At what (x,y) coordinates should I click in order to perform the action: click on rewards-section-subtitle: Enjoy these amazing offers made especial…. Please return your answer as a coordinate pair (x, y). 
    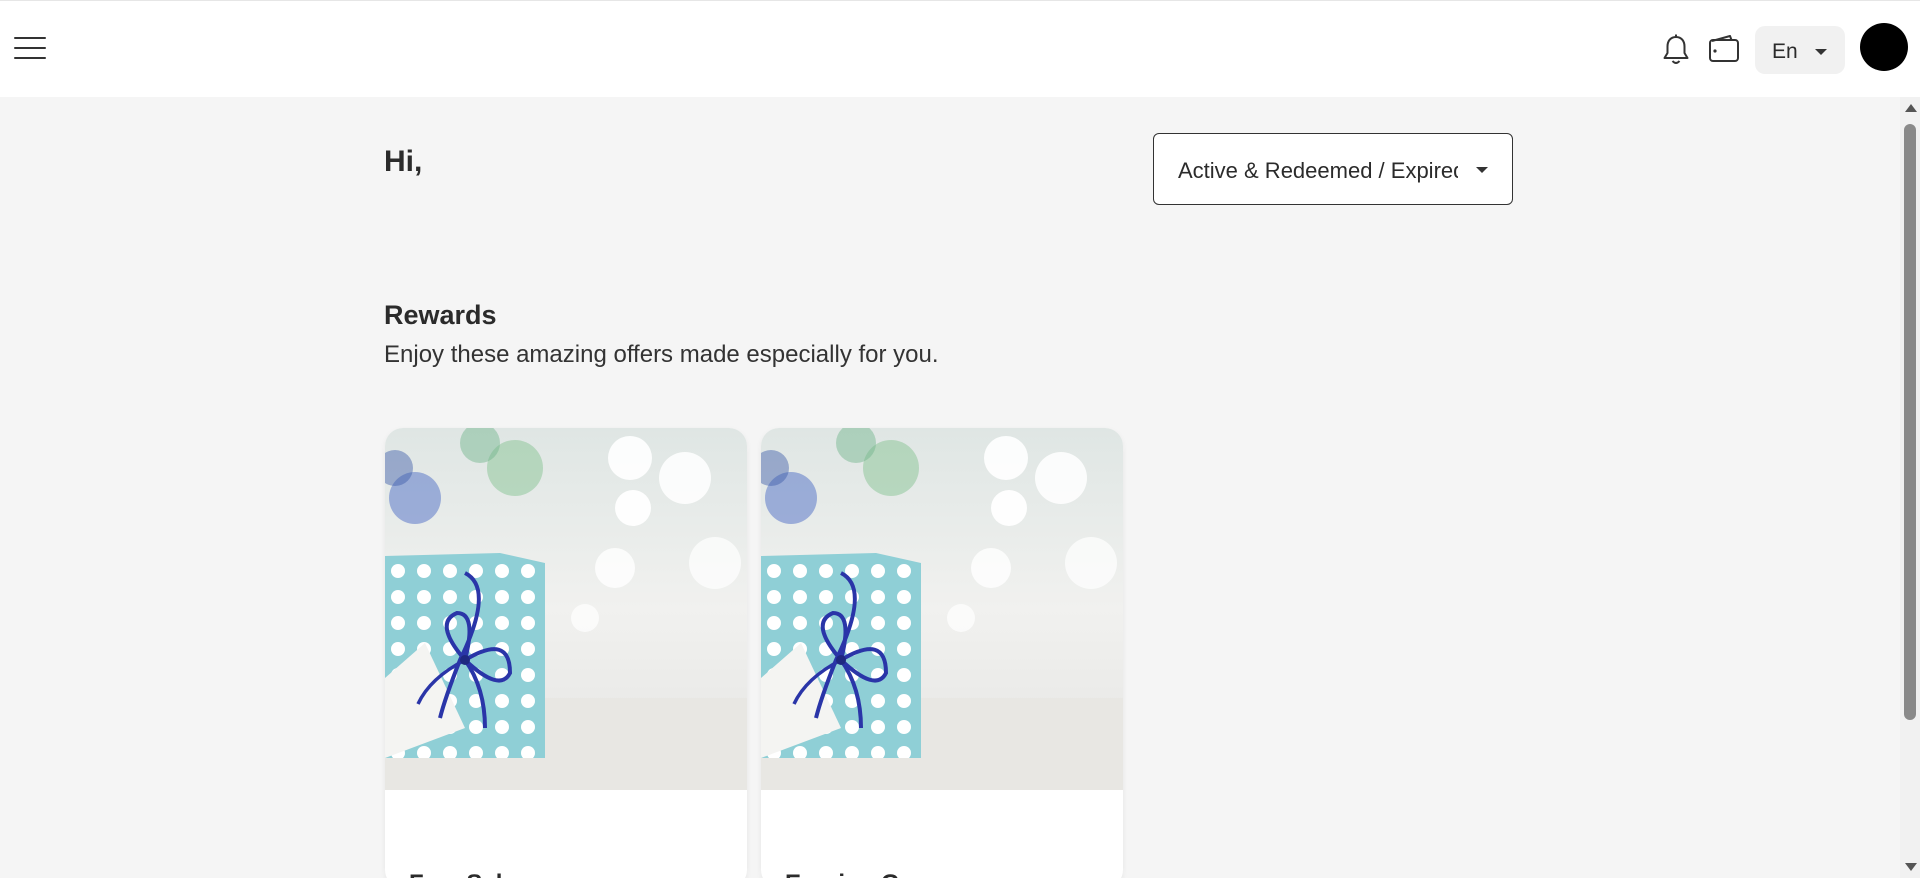
    Looking at the image, I should click on (661, 354).